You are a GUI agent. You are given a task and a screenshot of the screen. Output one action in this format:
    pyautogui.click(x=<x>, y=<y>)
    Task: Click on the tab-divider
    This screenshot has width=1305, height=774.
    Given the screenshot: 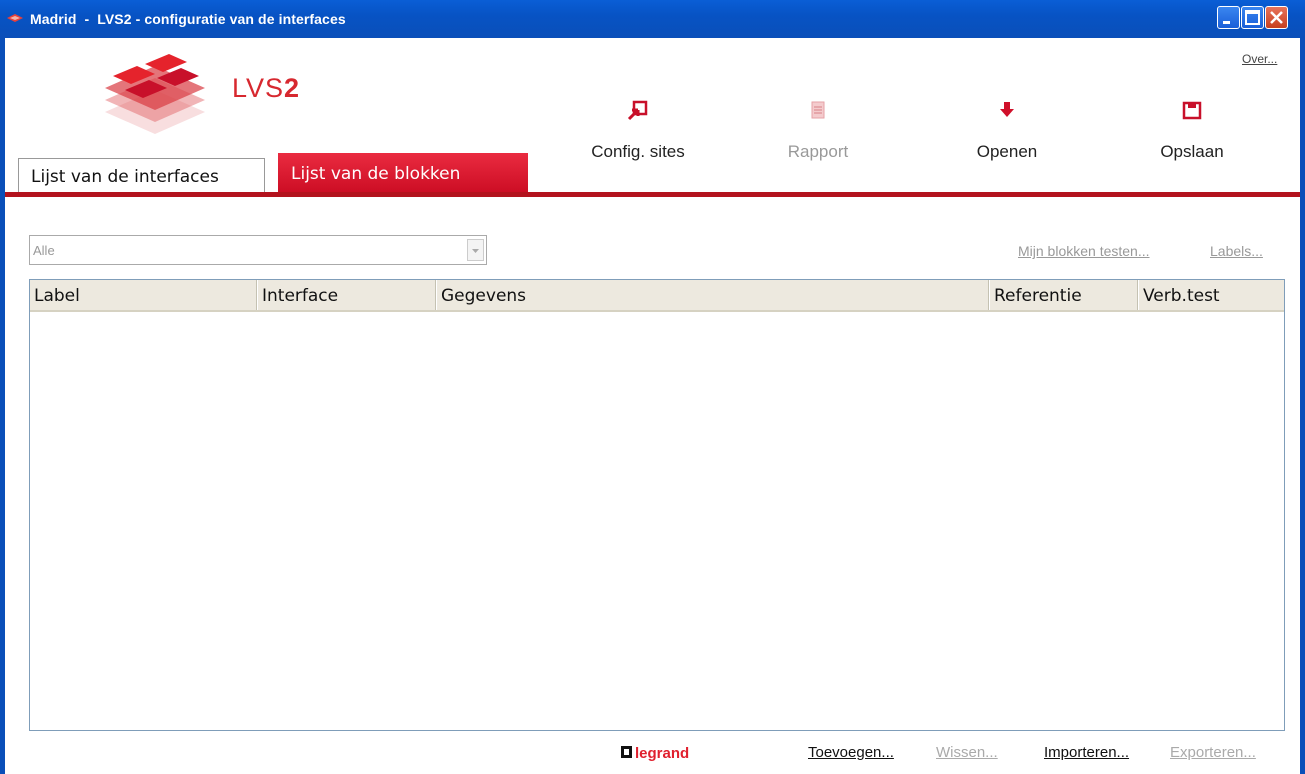 What is the action you would take?
    pyautogui.click(x=652, y=194)
    